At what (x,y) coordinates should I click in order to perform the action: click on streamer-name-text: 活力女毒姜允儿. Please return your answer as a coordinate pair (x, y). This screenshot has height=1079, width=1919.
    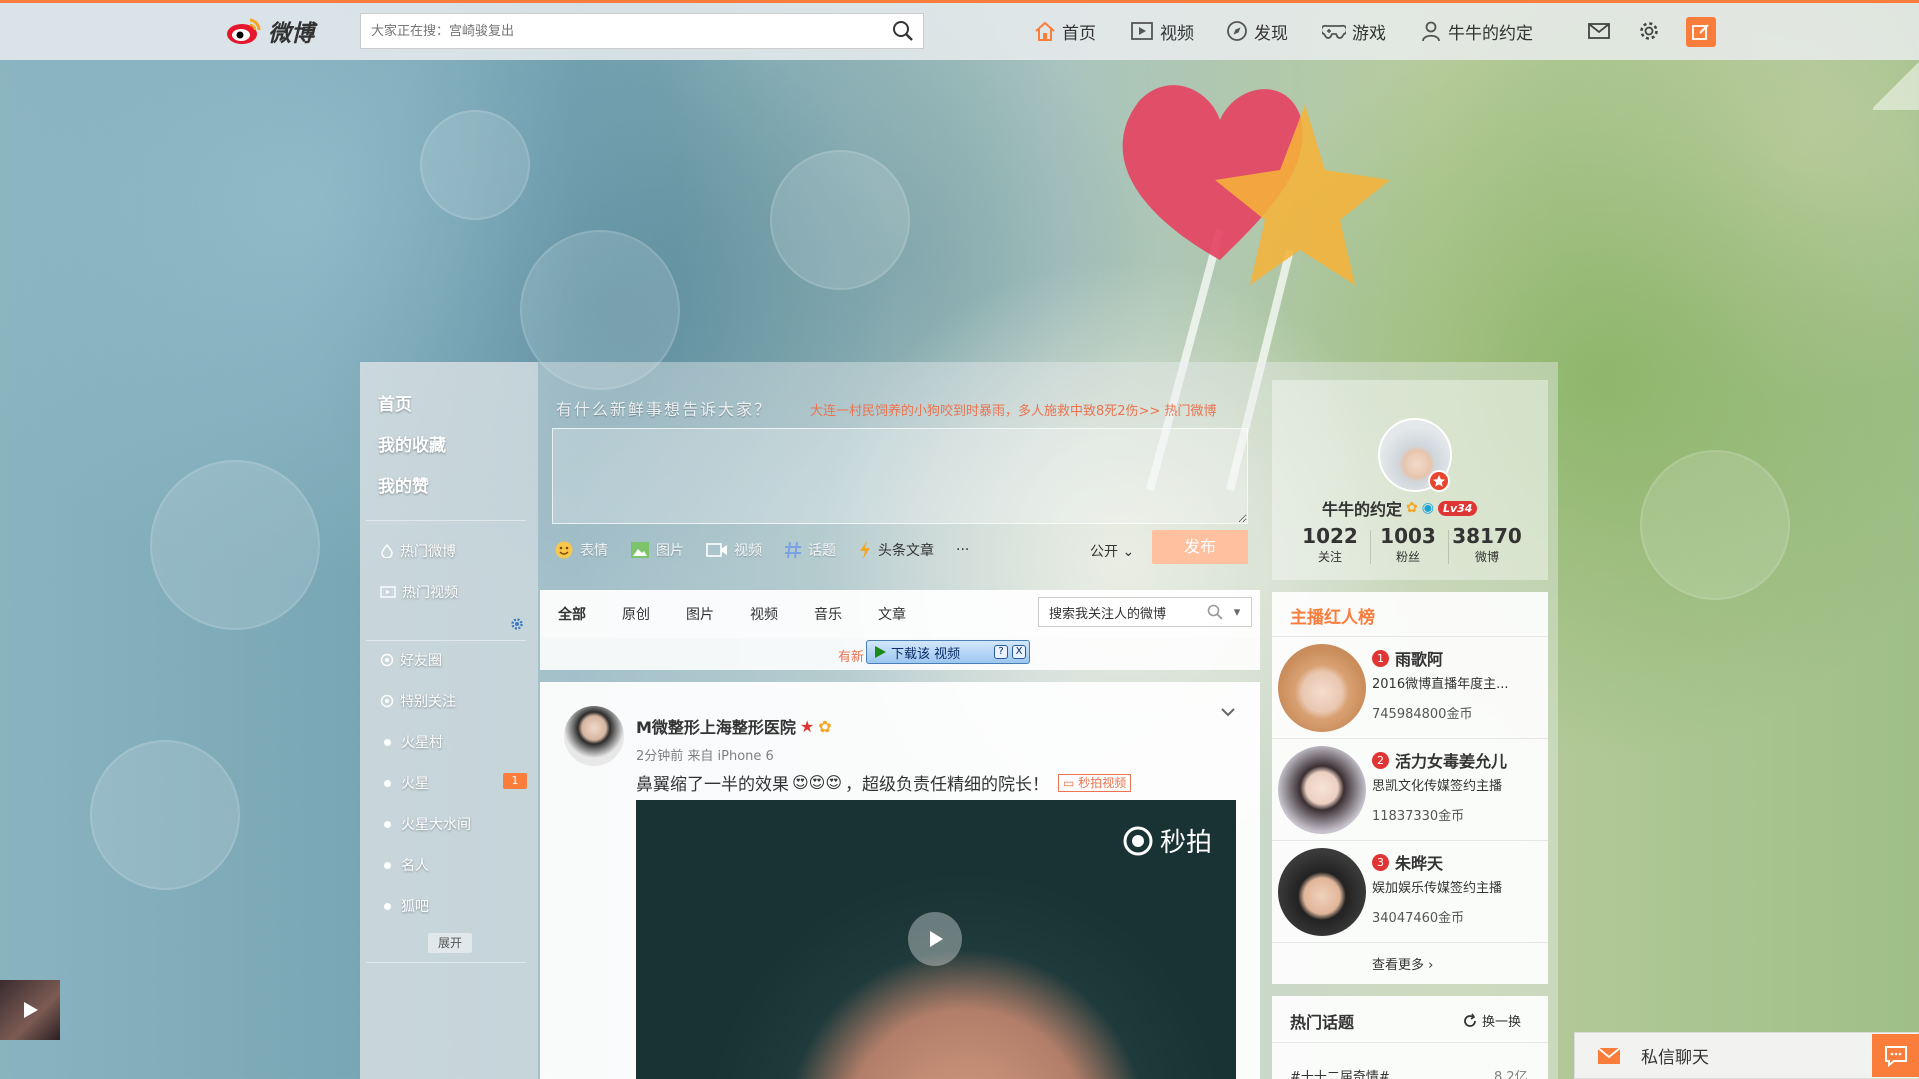
    Looking at the image, I should click on (1451, 761).